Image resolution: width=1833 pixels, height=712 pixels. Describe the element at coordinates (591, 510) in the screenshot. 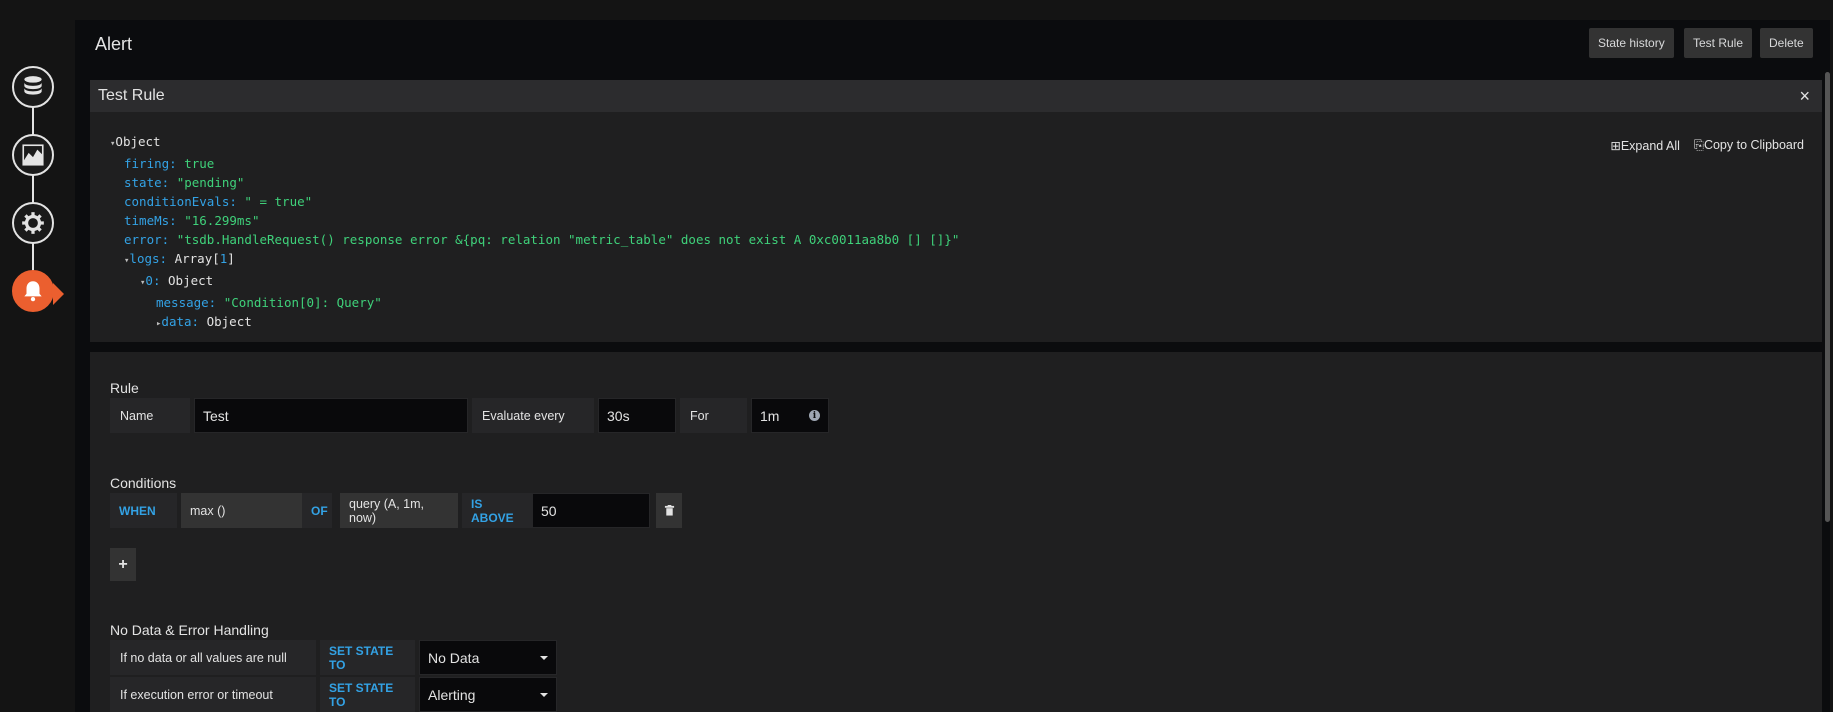

I see `threshold-input` at that location.